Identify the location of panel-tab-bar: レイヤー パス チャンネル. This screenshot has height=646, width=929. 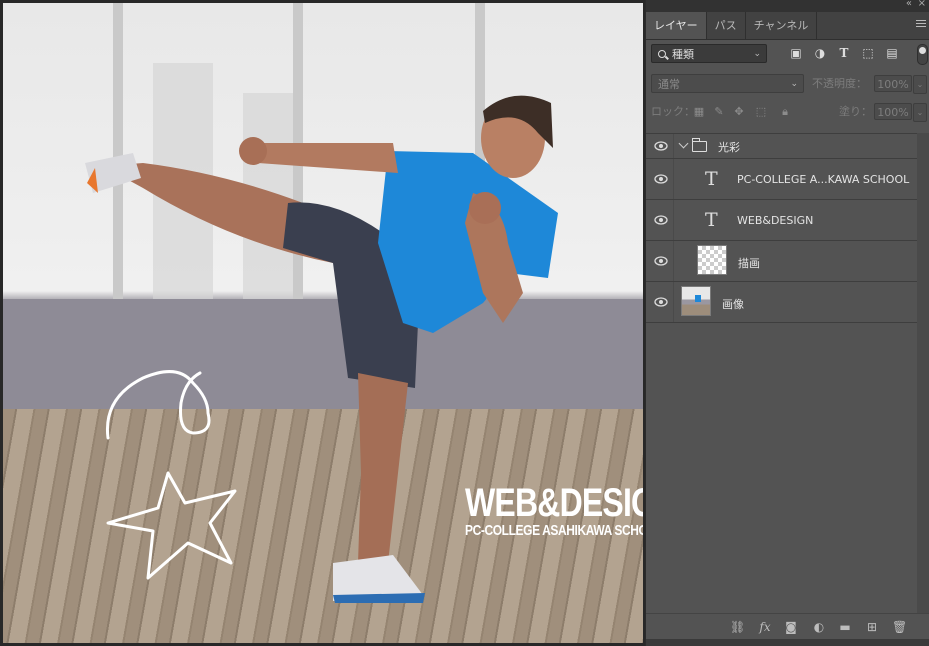
(787, 26).